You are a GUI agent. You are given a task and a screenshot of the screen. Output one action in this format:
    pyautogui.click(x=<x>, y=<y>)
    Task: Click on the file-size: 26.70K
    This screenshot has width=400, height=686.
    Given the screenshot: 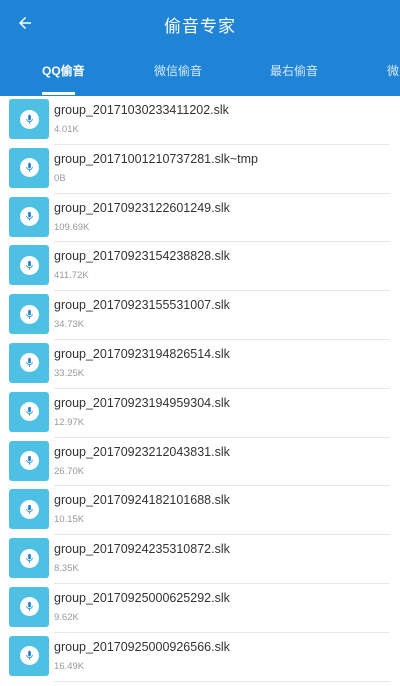 What is the action you would take?
    pyautogui.click(x=69, y=471)
    